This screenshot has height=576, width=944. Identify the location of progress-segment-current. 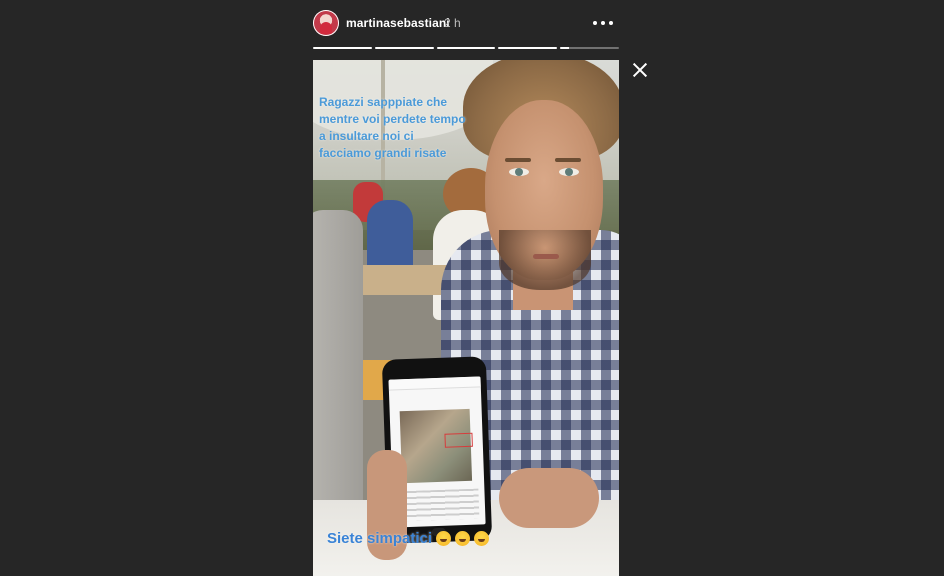
(589, 48).